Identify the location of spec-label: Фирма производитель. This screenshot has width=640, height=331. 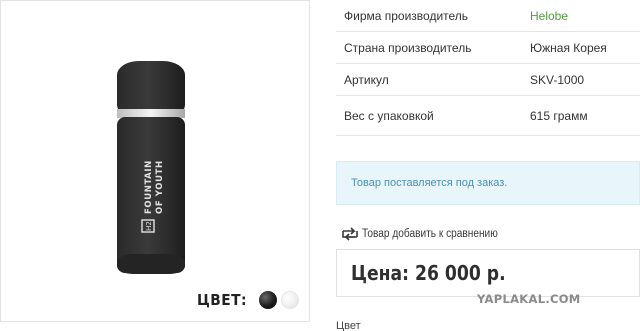
(406, 15).